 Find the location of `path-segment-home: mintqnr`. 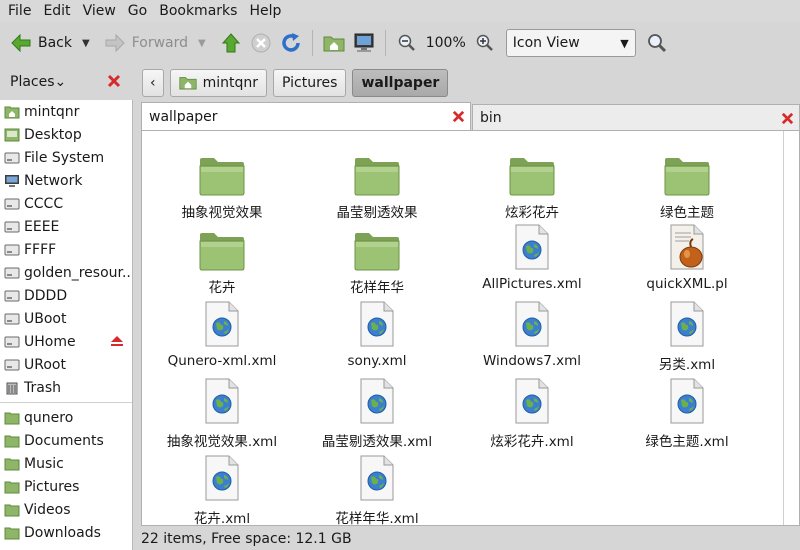

path-segment-home: mintqnr is located at coordinates (218, 82).